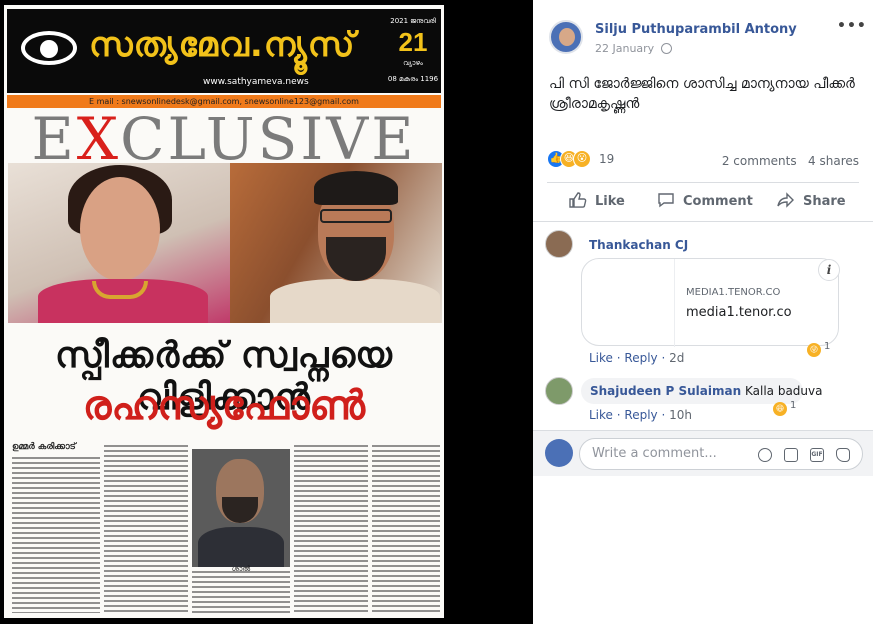 This screenshot has width=873, height=624. I want to click on comment-label: Comment, so click(718, 201).